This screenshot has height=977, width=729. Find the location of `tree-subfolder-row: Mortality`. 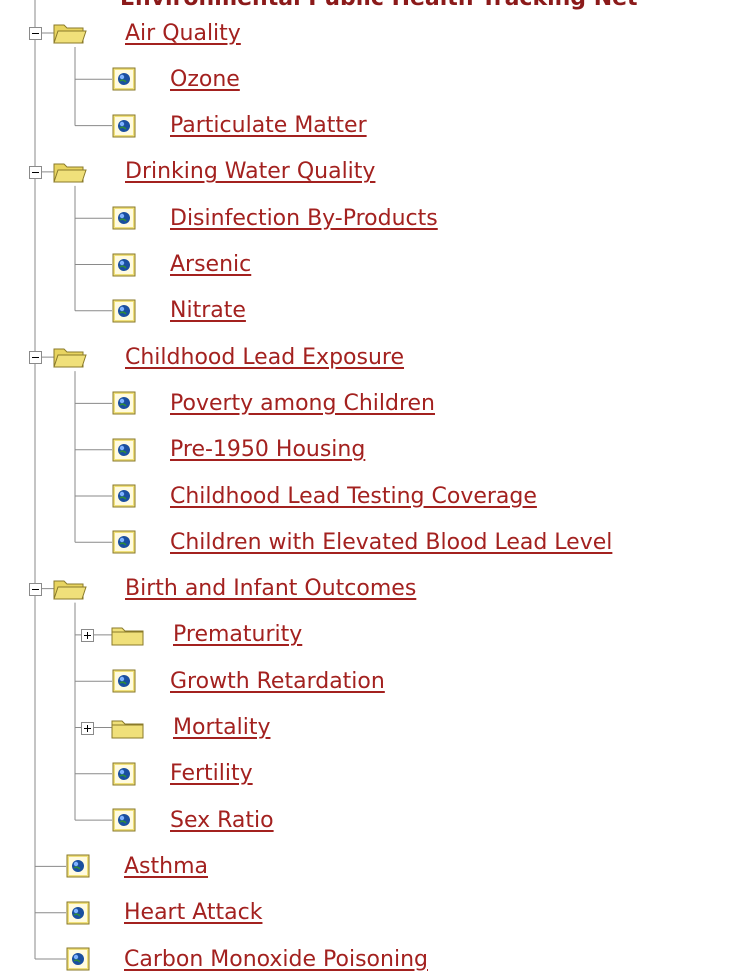

tree-subfolder-row: Mortality is located at coordinates (221, 728).